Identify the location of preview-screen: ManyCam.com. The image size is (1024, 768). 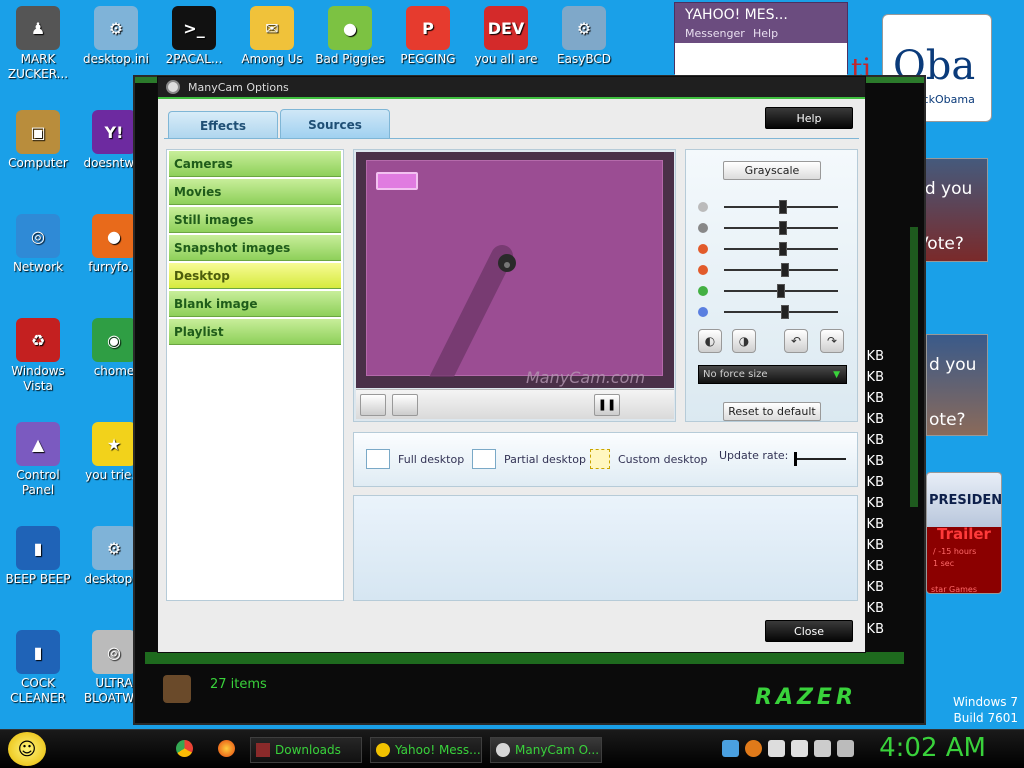
(515, 270).